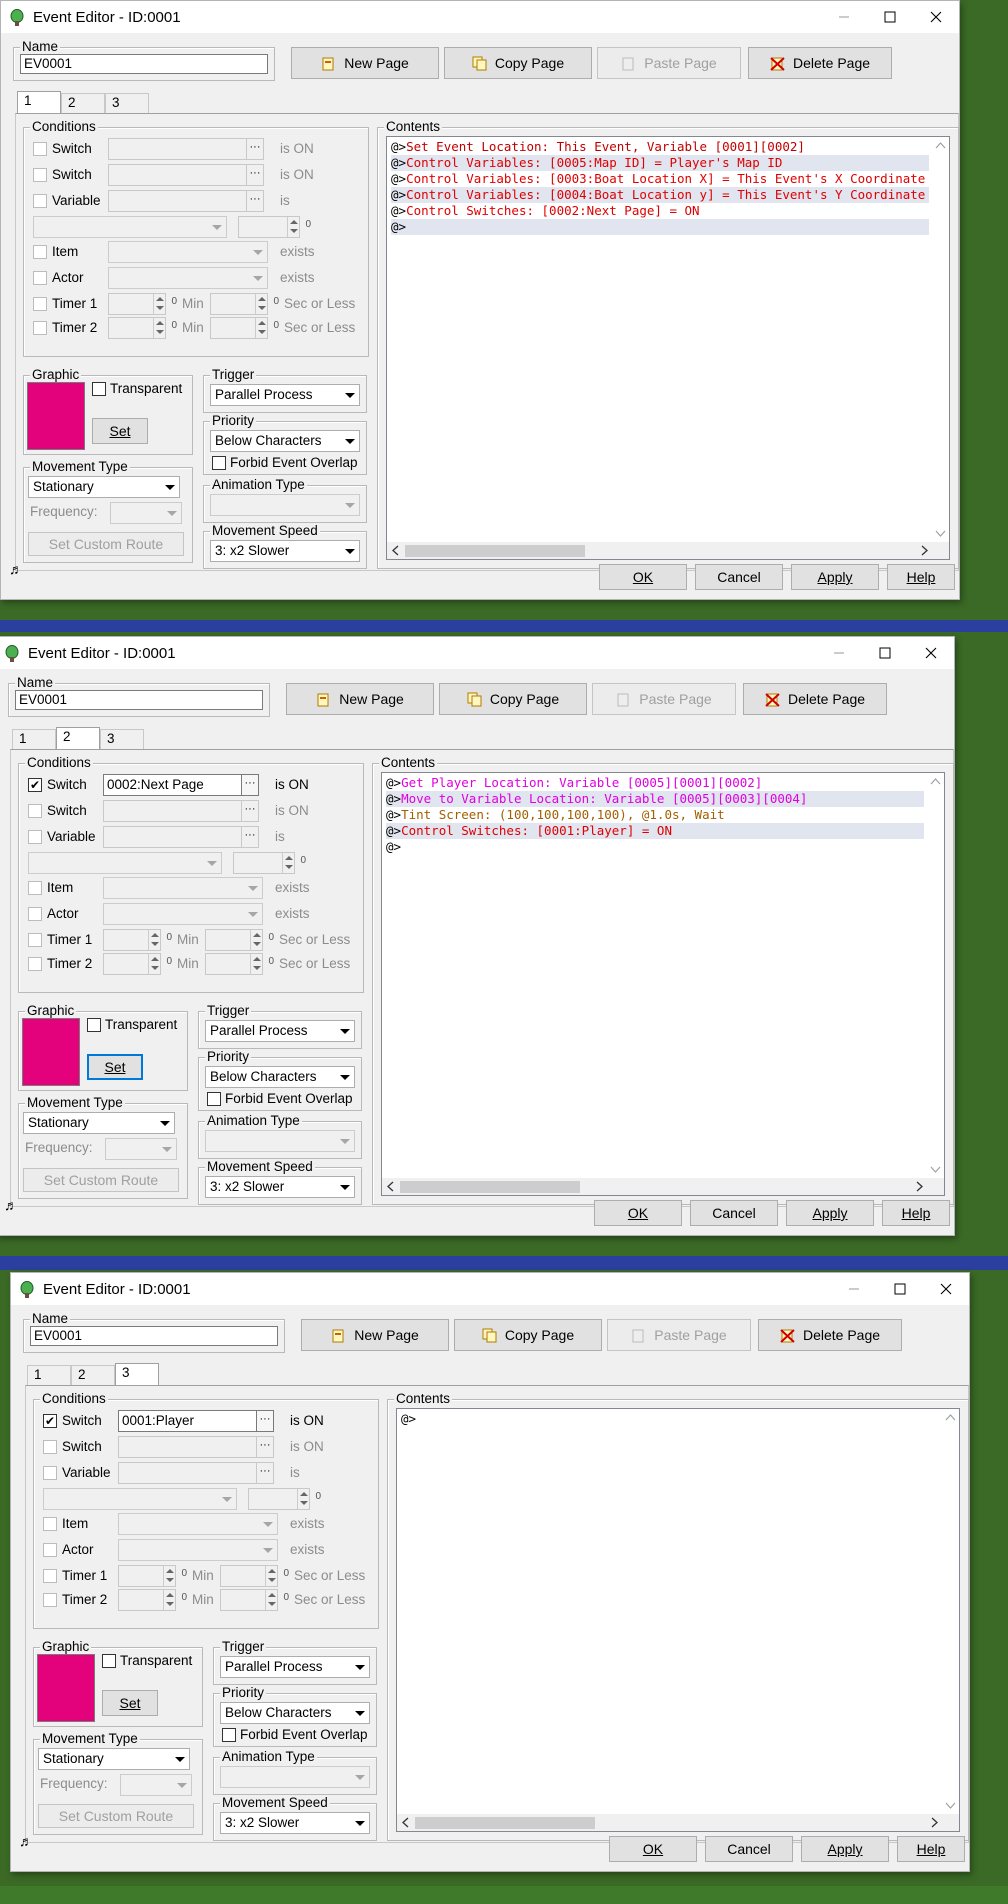 The height and width of the screenshot is (1904, 1008). What do you see at coordinates (244, 328) in the screenshot?
I see `timer2-sec-spinner: 0` at bounding box center [244, 328].